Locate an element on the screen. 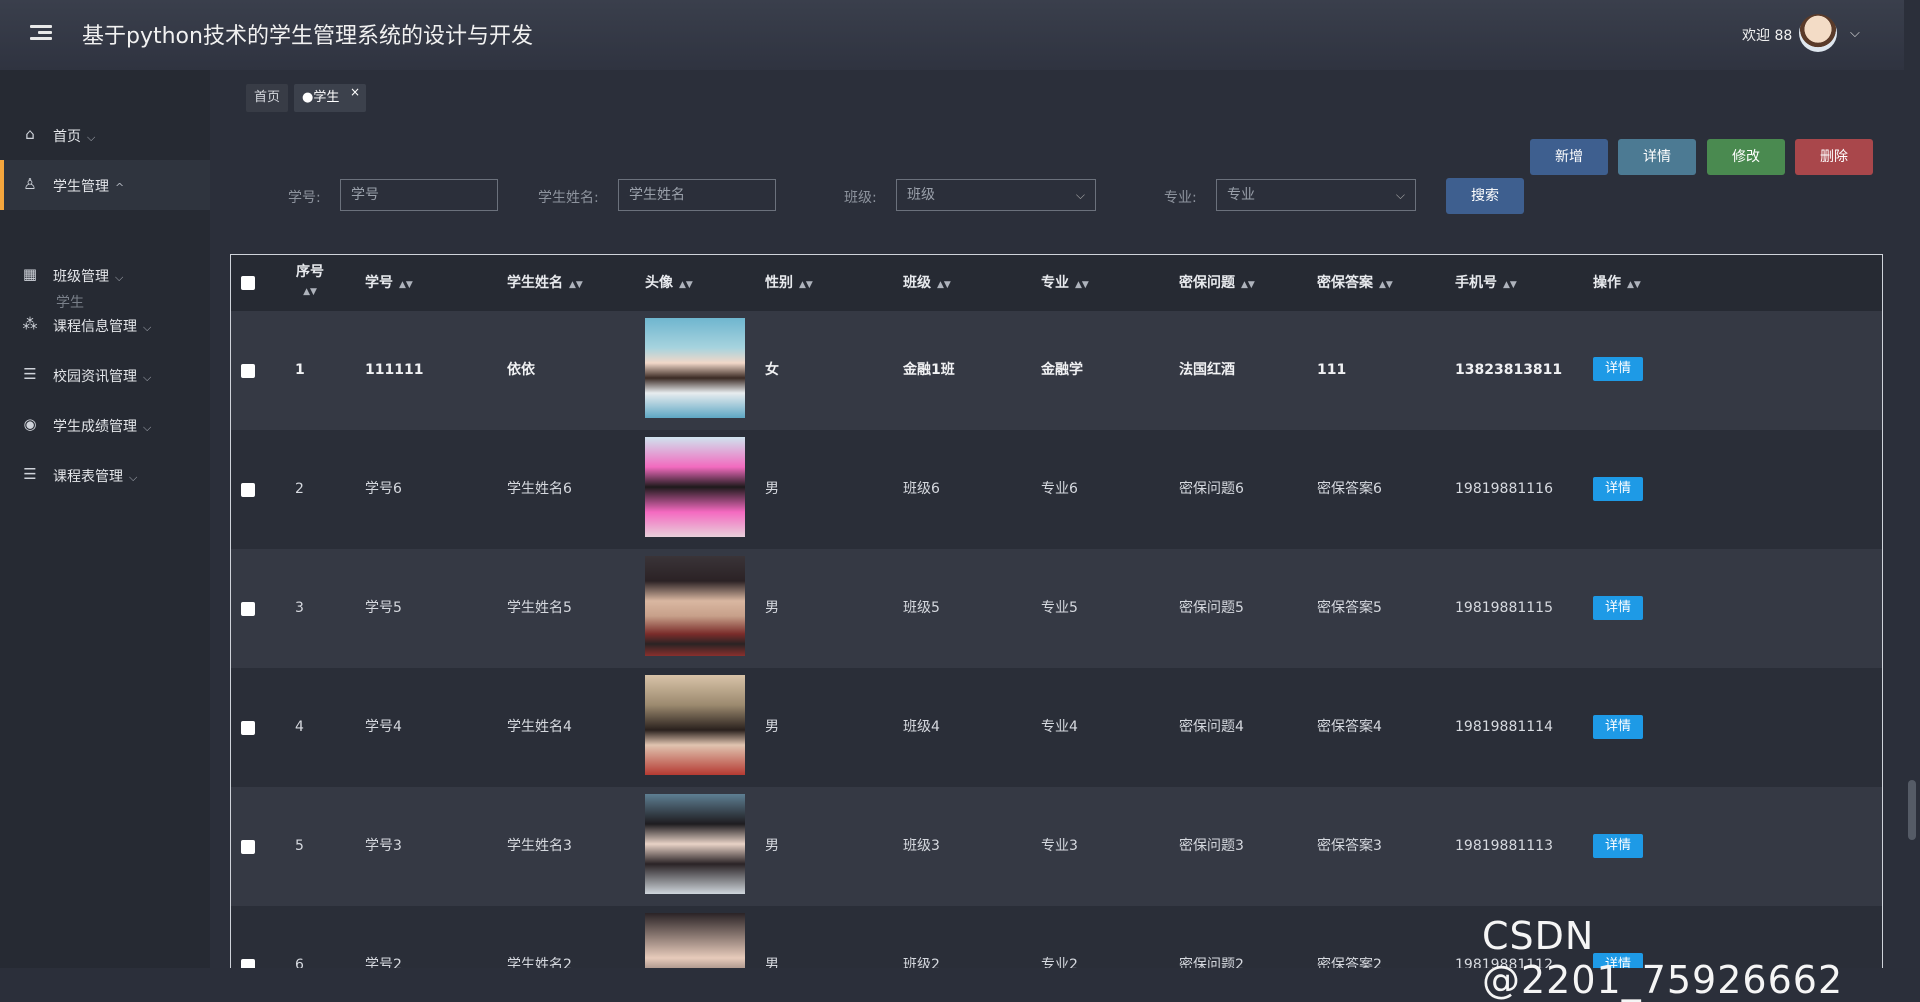 The image size is (1920, 1002). cell-phone: 19819881116 is located at coordinates (1504, 489).